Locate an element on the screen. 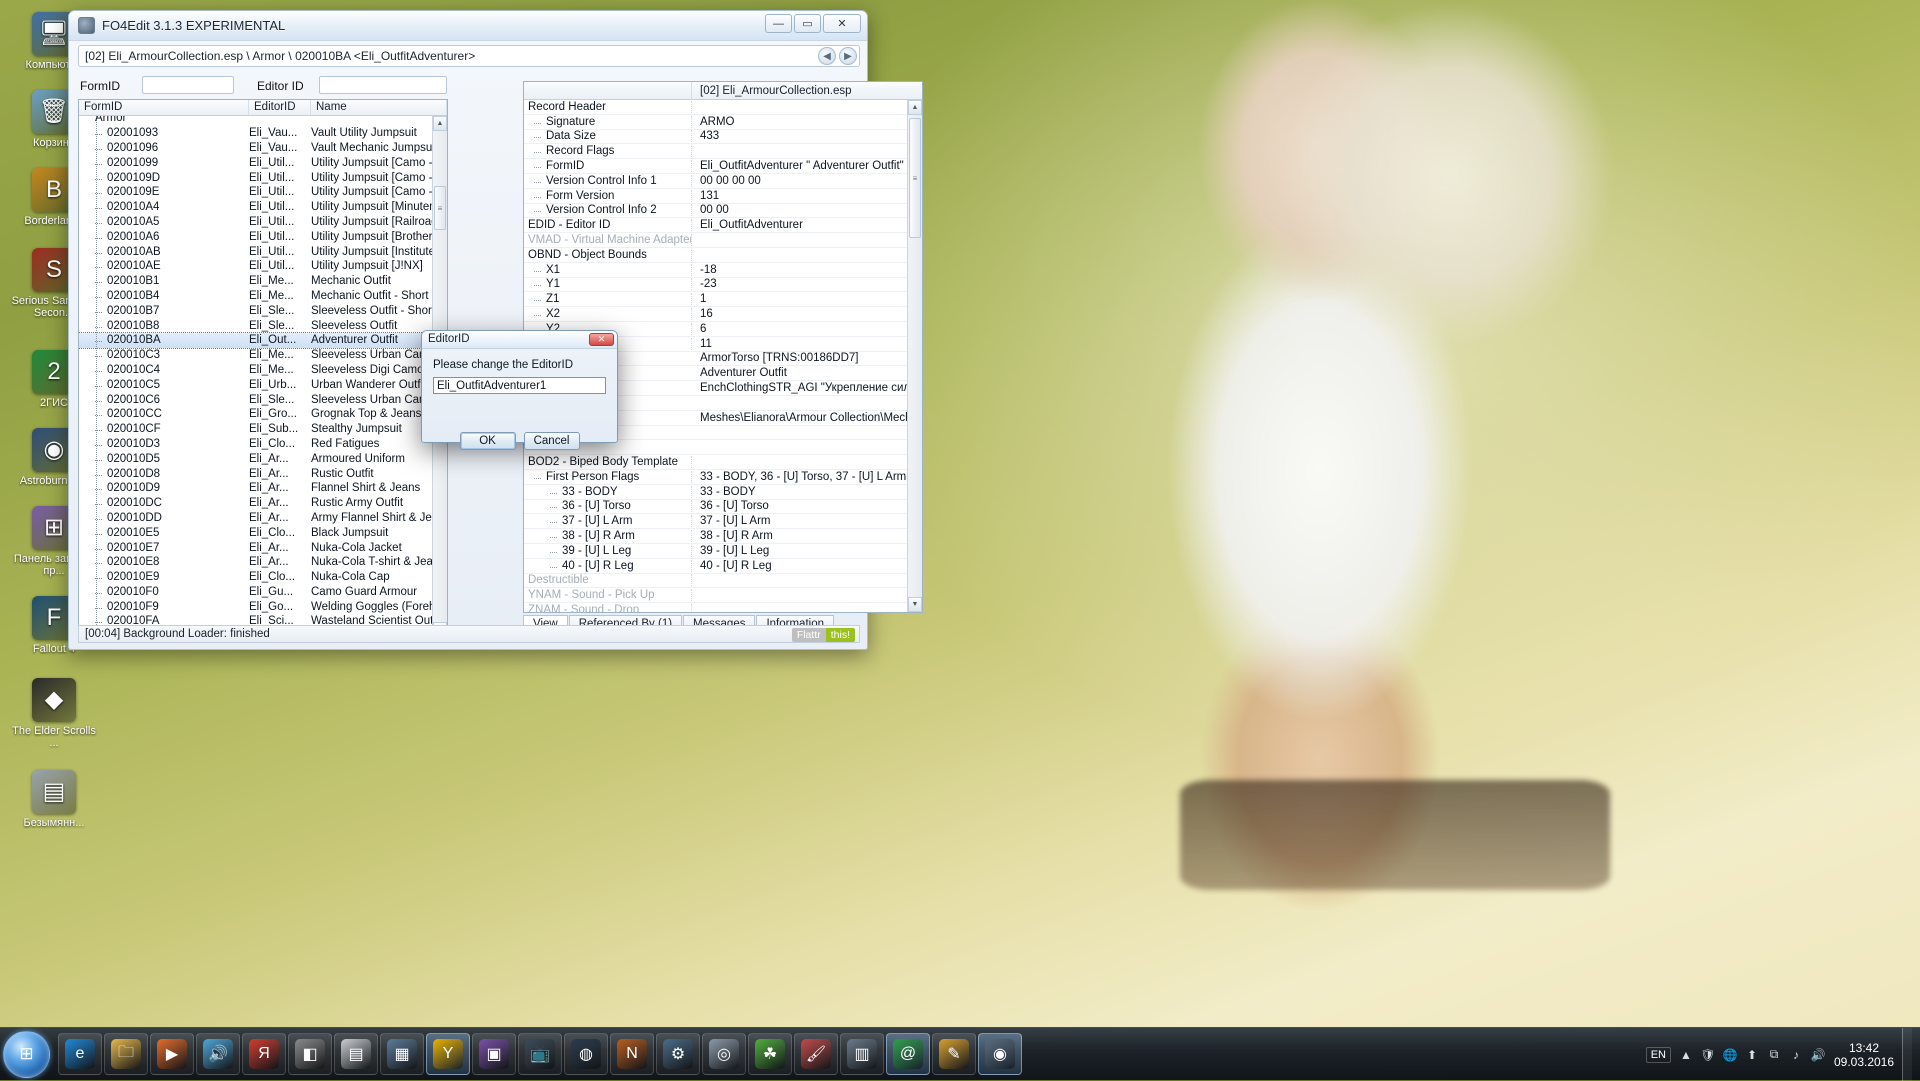  clock: 13:42 09.03.2016 is located at coordinates (1864, 1055).